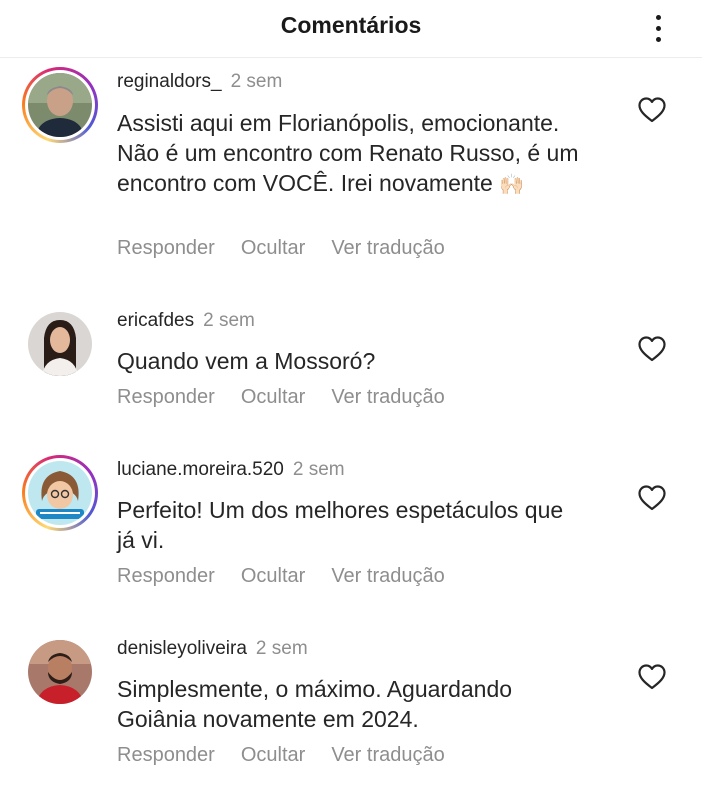 This screenshot has height=787, width=702. I want to click on page-title: Comentários, so click(351, 25).